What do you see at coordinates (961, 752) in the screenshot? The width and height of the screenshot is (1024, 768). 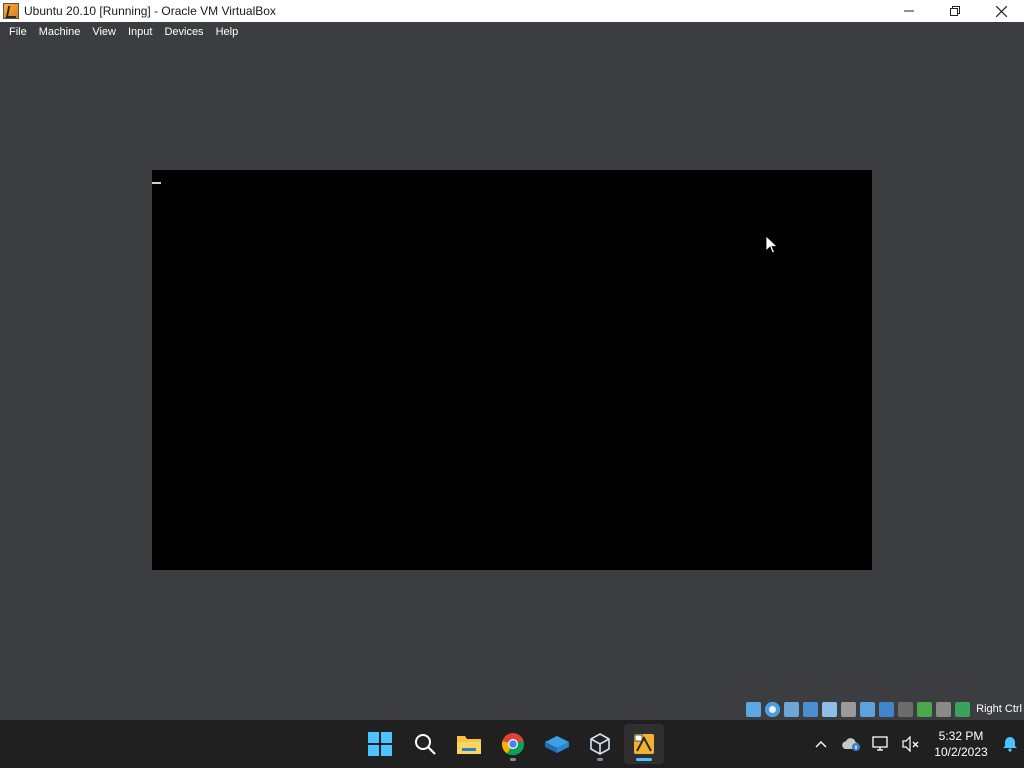 I see `clock-date: 10/2/2023` at bounding box center [961, 752].